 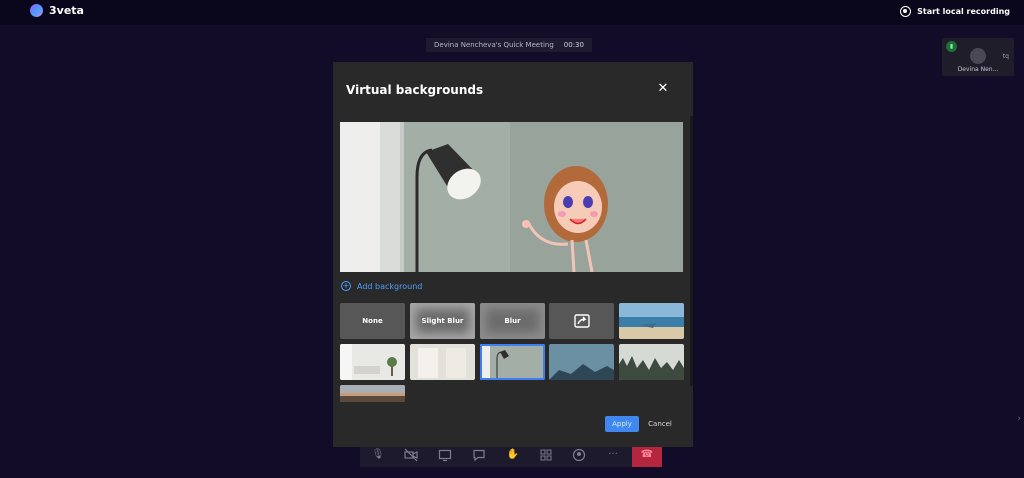 I want to click on background-option-beach, so click(x=651, y=321).